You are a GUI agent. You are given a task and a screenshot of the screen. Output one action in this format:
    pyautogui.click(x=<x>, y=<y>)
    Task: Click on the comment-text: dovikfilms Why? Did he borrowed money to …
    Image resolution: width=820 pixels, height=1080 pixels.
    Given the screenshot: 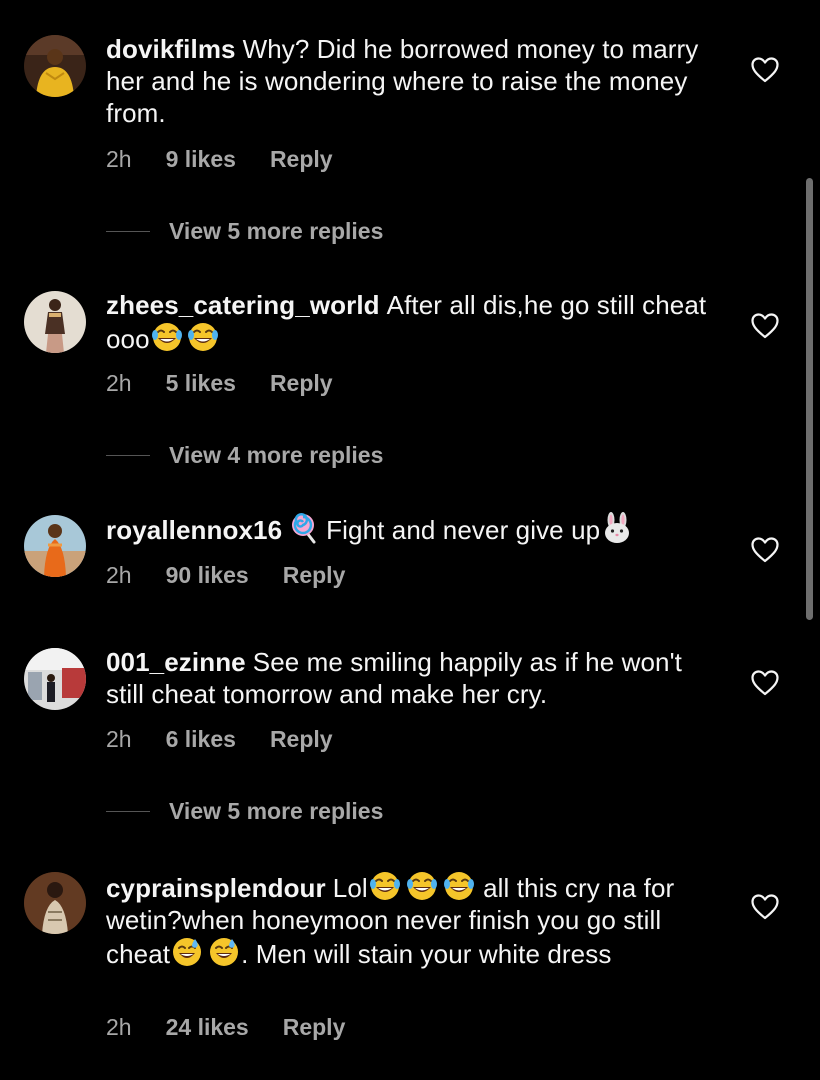 What is the action you would take?
    pyautogui.click(x=411, y=81)
    